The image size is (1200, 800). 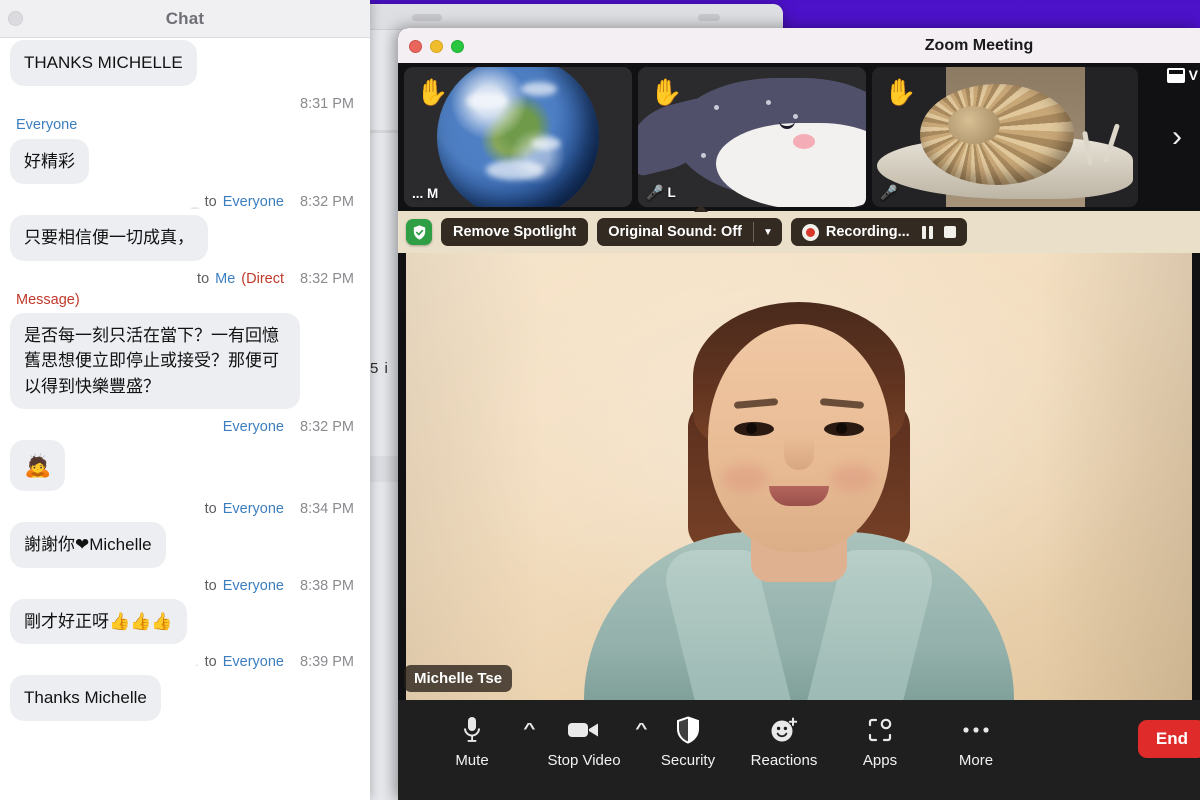 What do you see at coordinates (799, 453) in the screenshot?
I see `nose` at bounding box center [799, 453].